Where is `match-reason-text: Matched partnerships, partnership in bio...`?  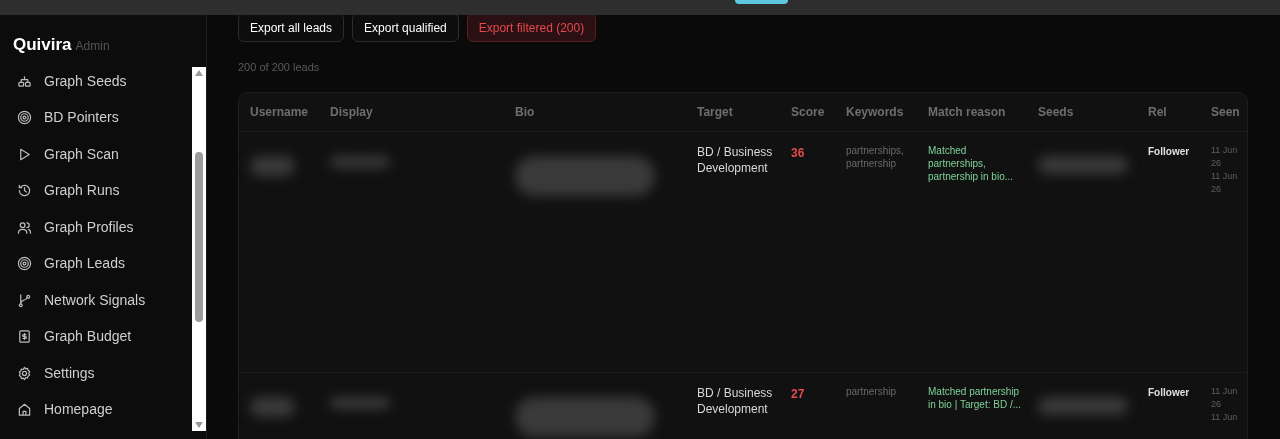 match-reason-text: Matched partnerships, partnership in bio... is located at coordinates (971, 163).